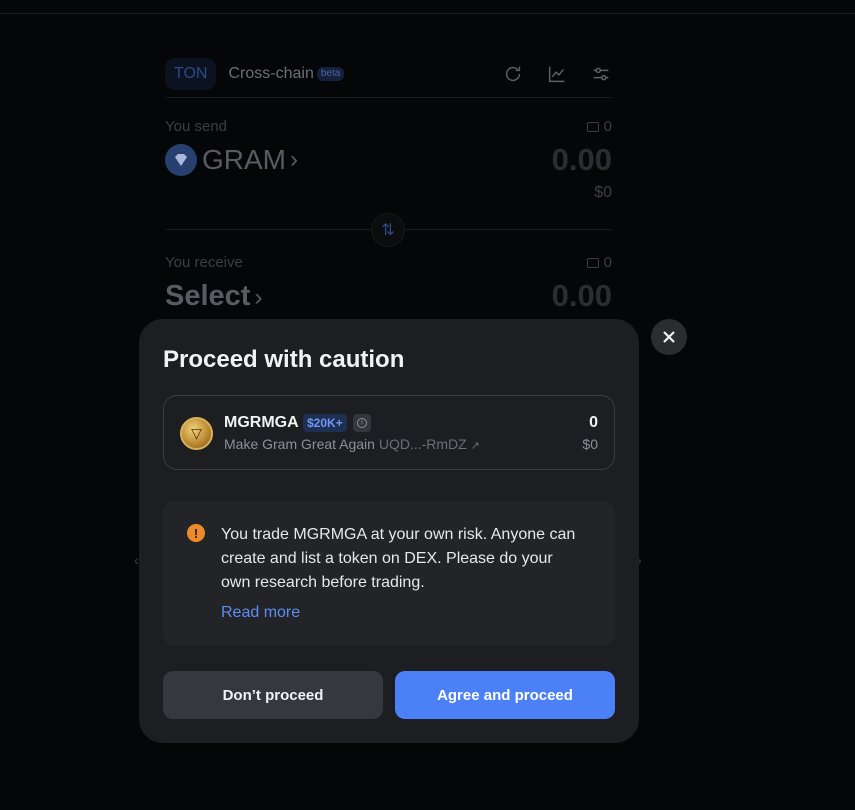 This screenshot has width=855, height=810. I want to click on token-address-link: UQD...-RmDZ ↗, so click(429, 444).